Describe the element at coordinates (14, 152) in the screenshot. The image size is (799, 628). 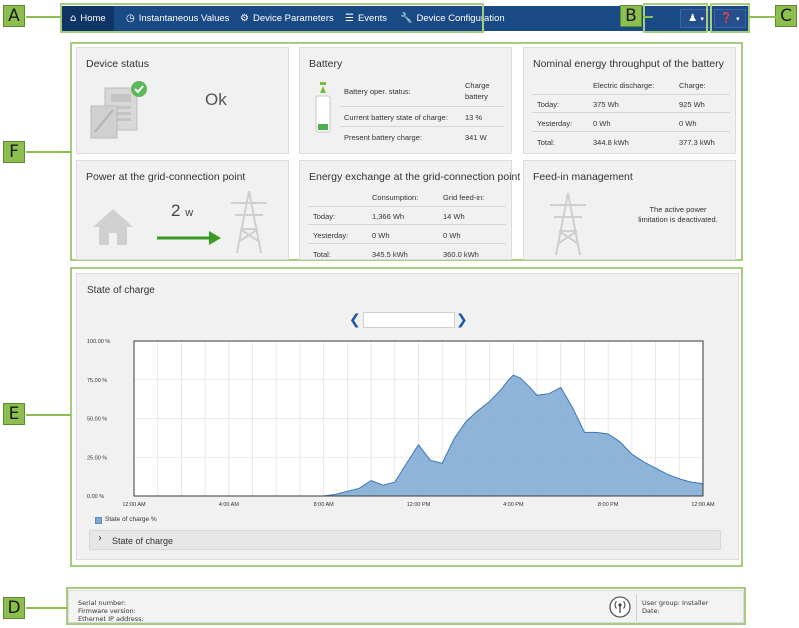
I see `callout-f: F` at that location.